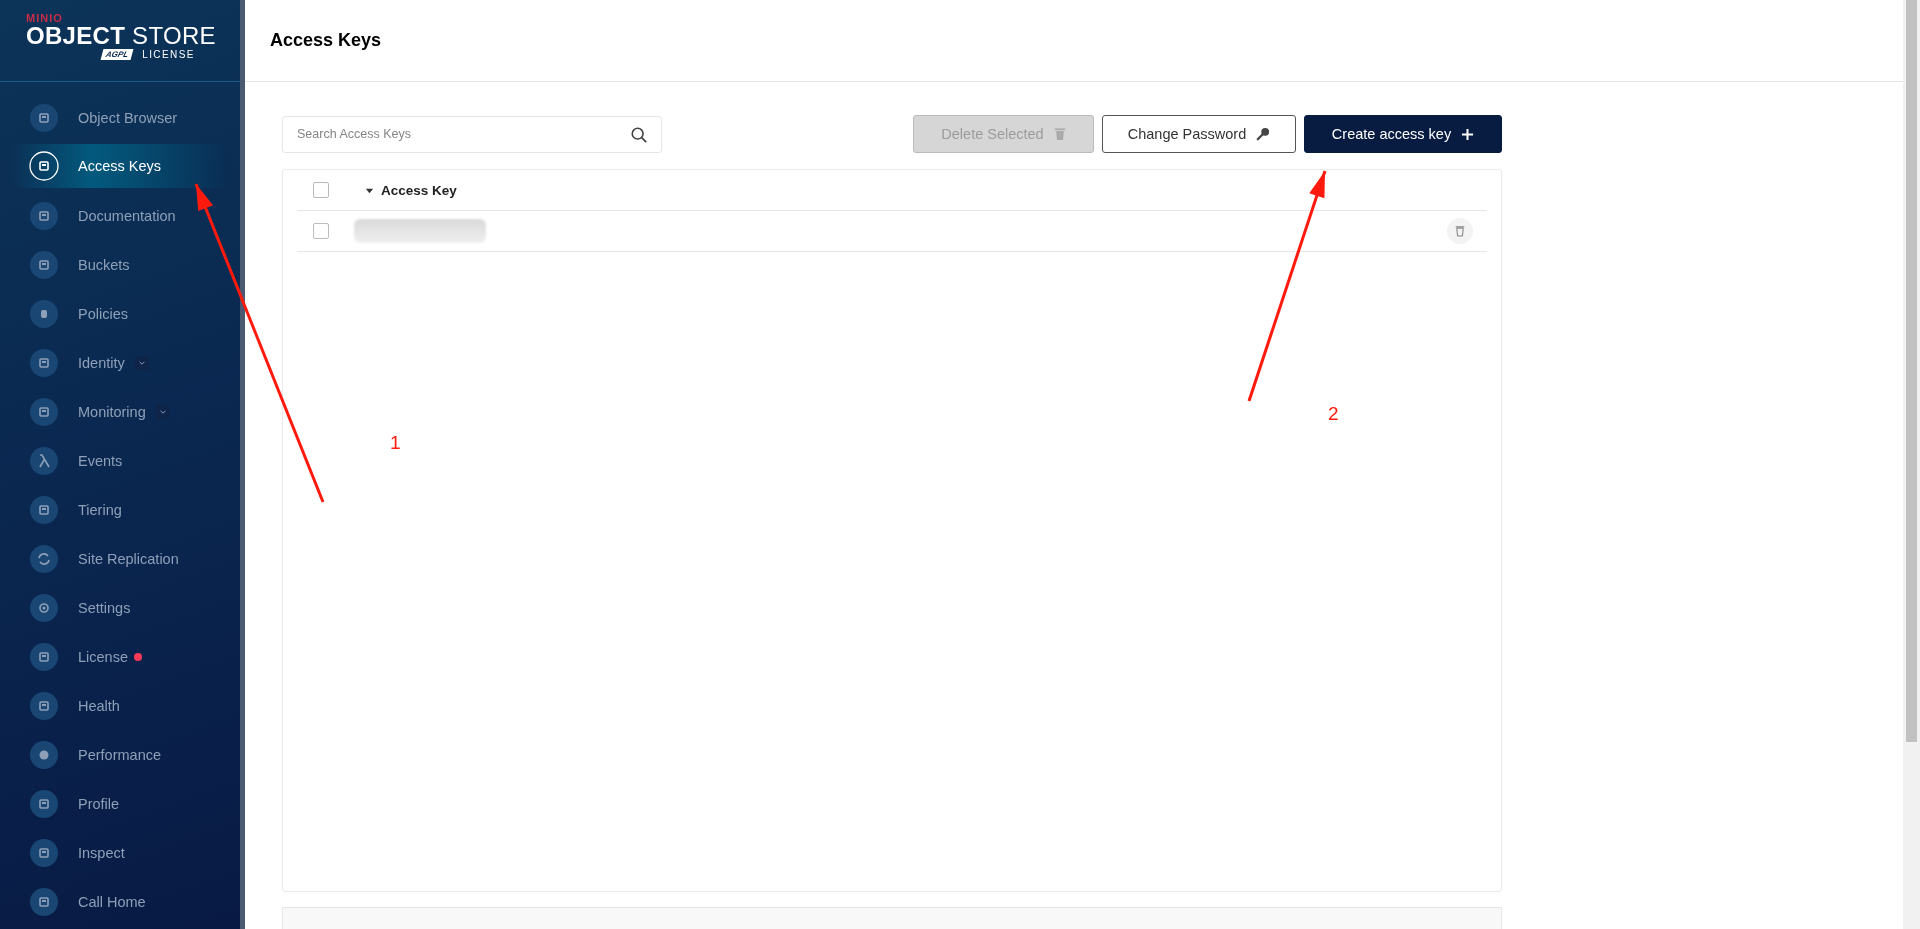 This screenshot has height=929, width=1920. What do you see at coordinates (395, 443) in the screenshot?
I see `annotation-number: 1` at bounding box center [395, 443].